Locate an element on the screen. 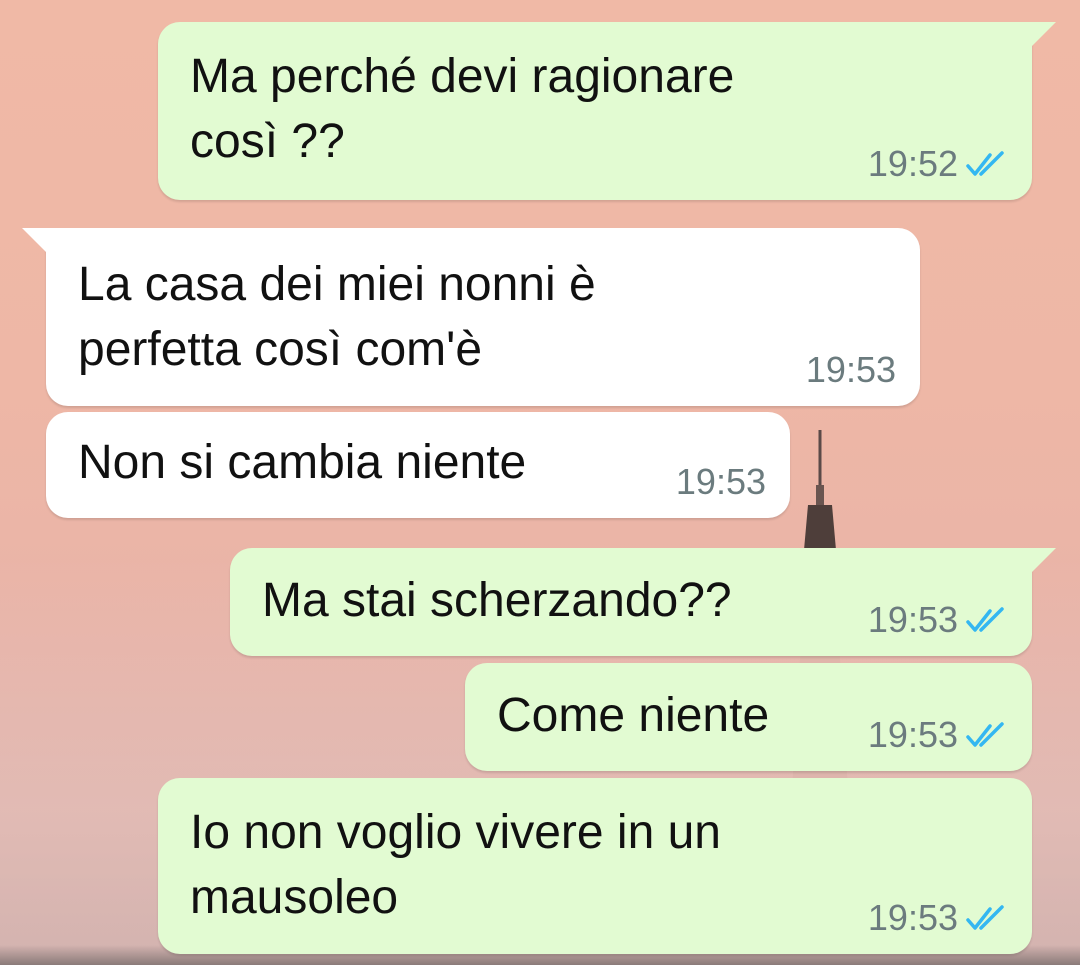  incoming-message-bubble: Non si cambia niente 19:53 is located at coordinates (418, 465).